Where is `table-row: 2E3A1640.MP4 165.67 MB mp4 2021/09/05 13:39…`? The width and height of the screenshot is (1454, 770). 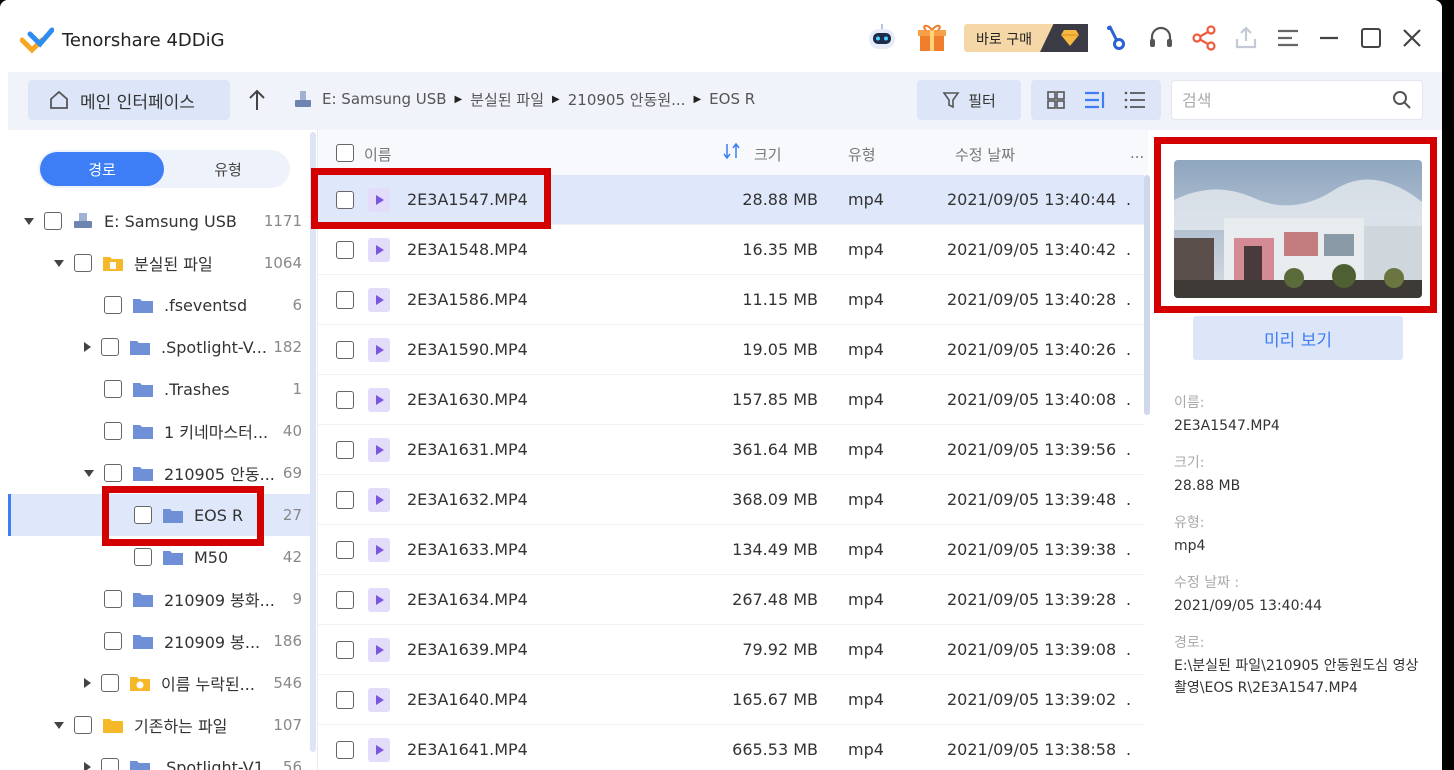 table-row: 2E3A1640.MP4 165.67 MB mp4 2021/09/05 13:39… is located at coordinates (731, 700).